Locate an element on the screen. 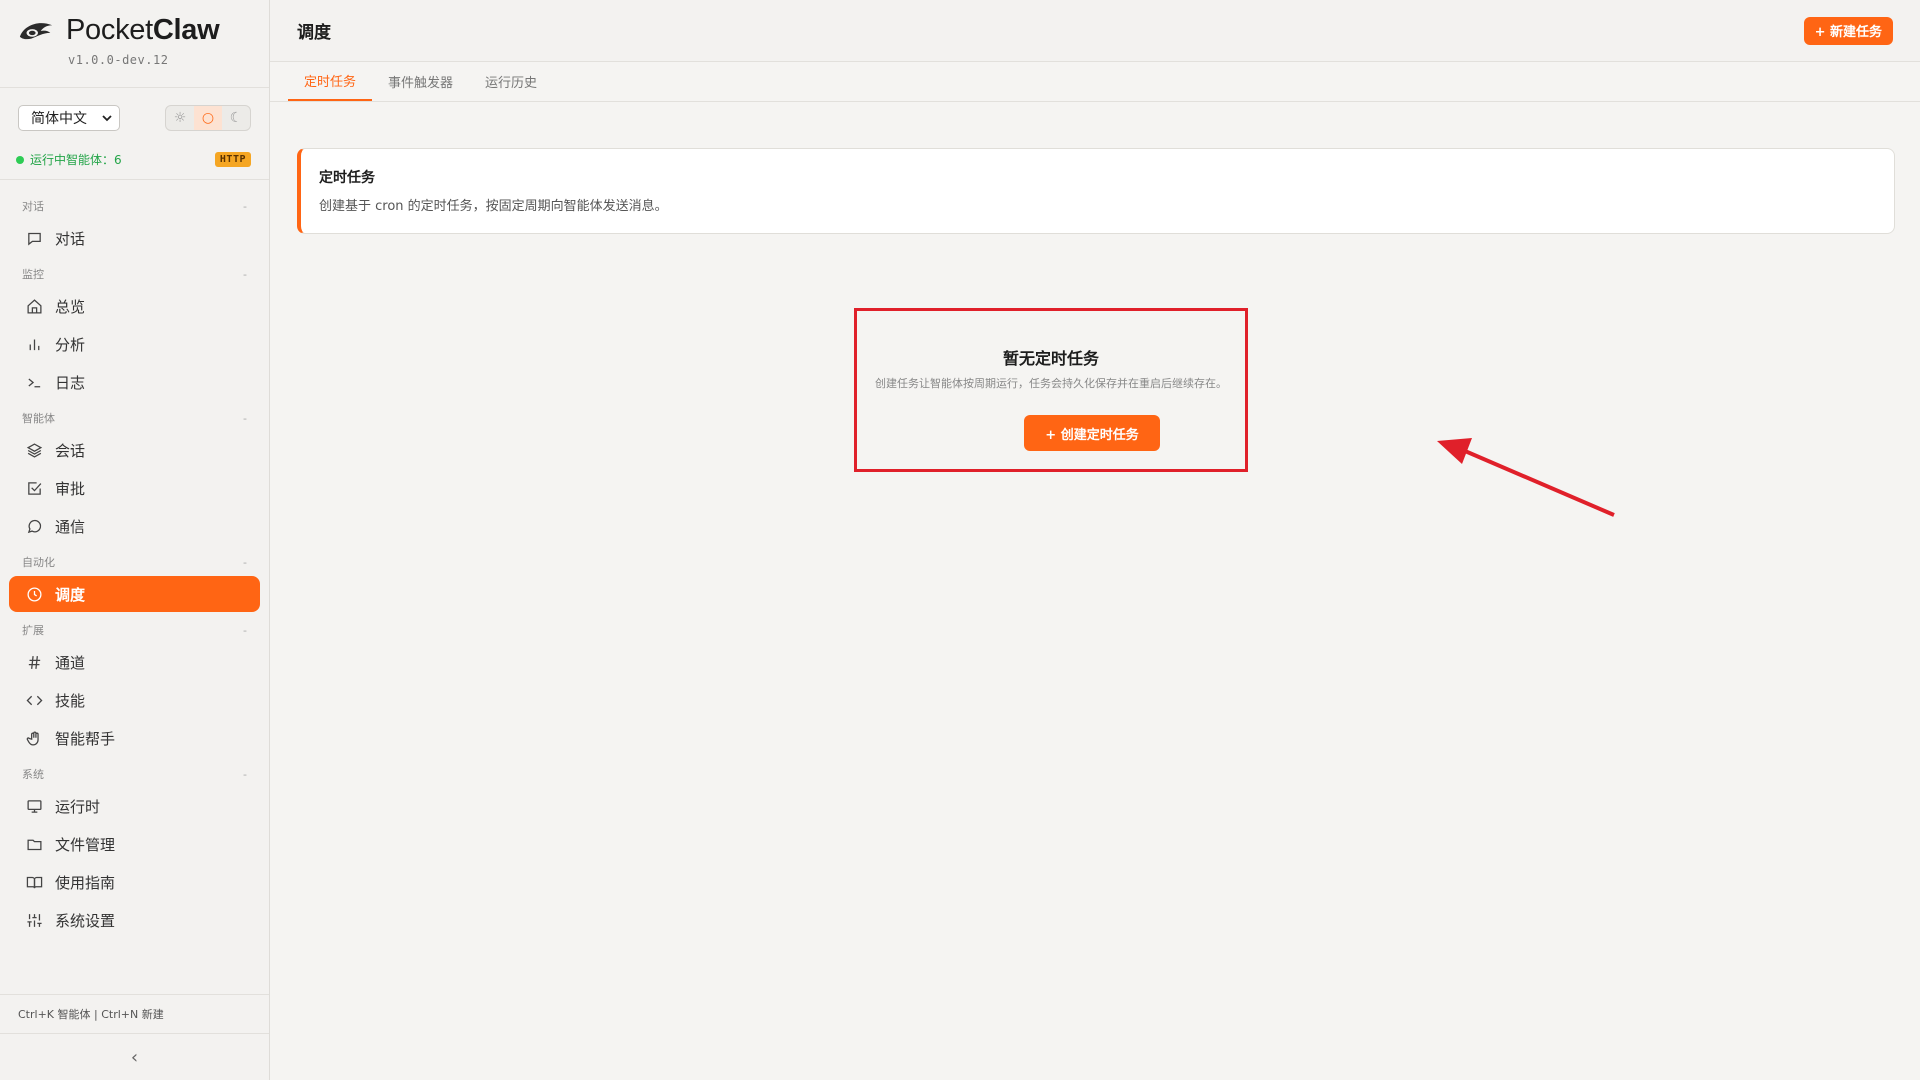 The width and height of the screenshot is (1920, 1080). tab-scheduled-tasks: 定时任务 is located at coordinates (330, 81).